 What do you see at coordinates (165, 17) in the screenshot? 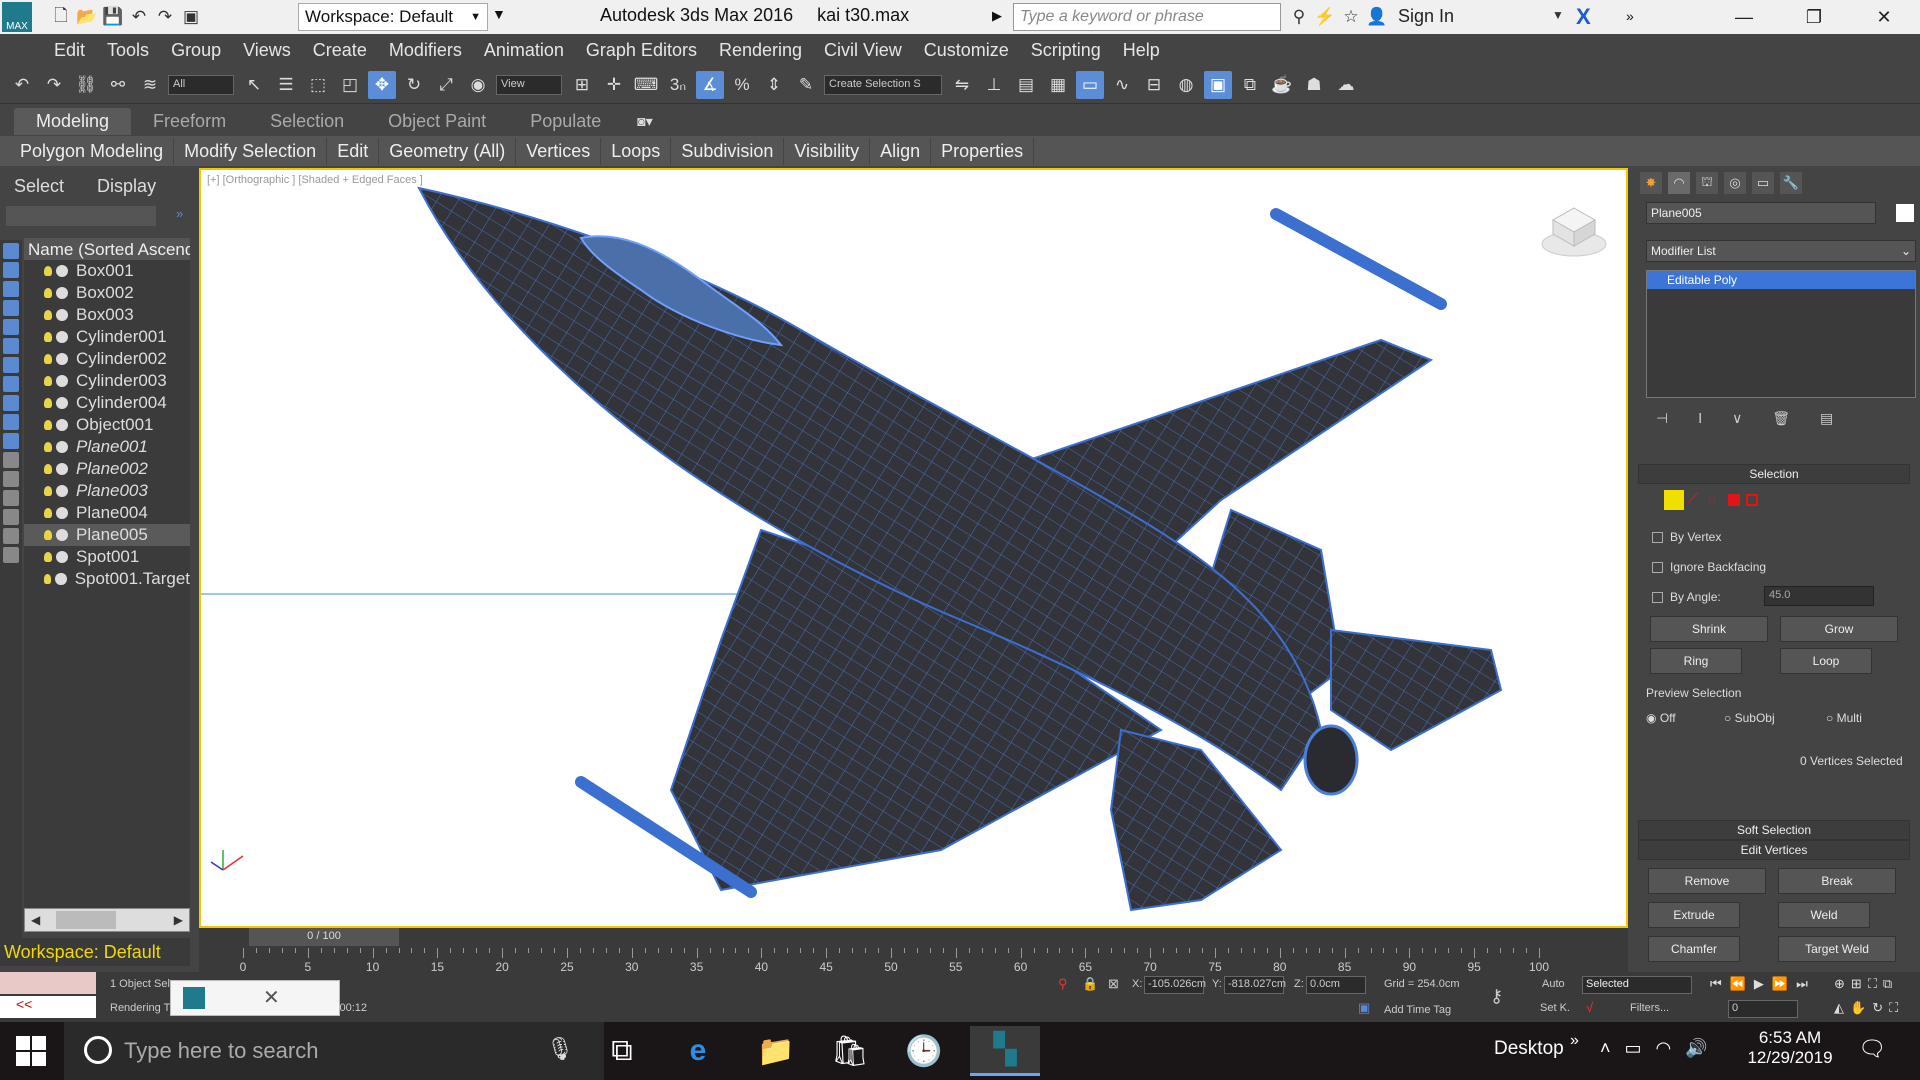
I see `redo-icon: ↷` at bounding box center [165, 17].